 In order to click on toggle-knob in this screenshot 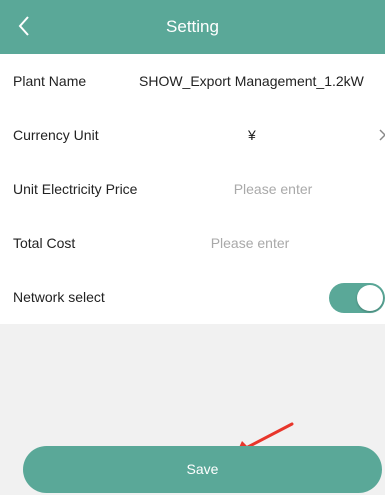, I will do `click(370, 298)`.